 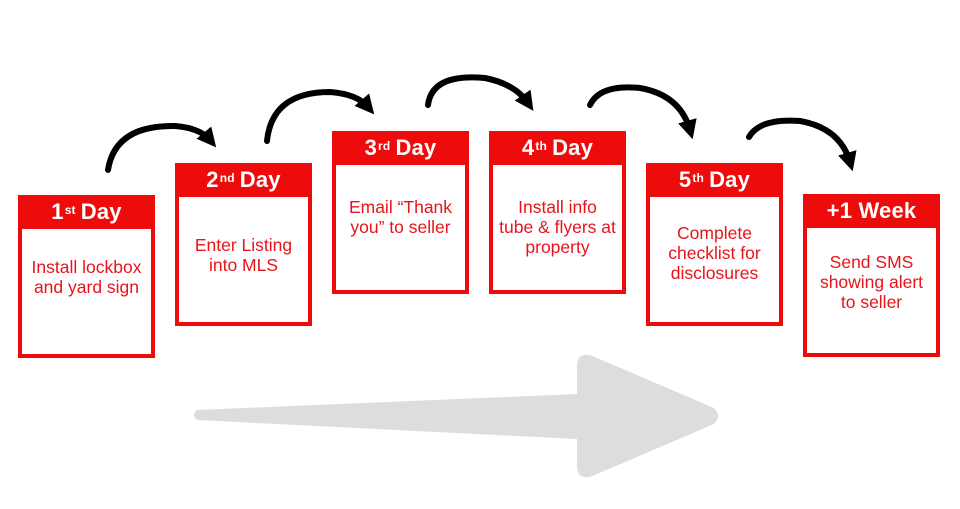 I want to click on ordinal-suffix: nd, so click(x=227, y=178).